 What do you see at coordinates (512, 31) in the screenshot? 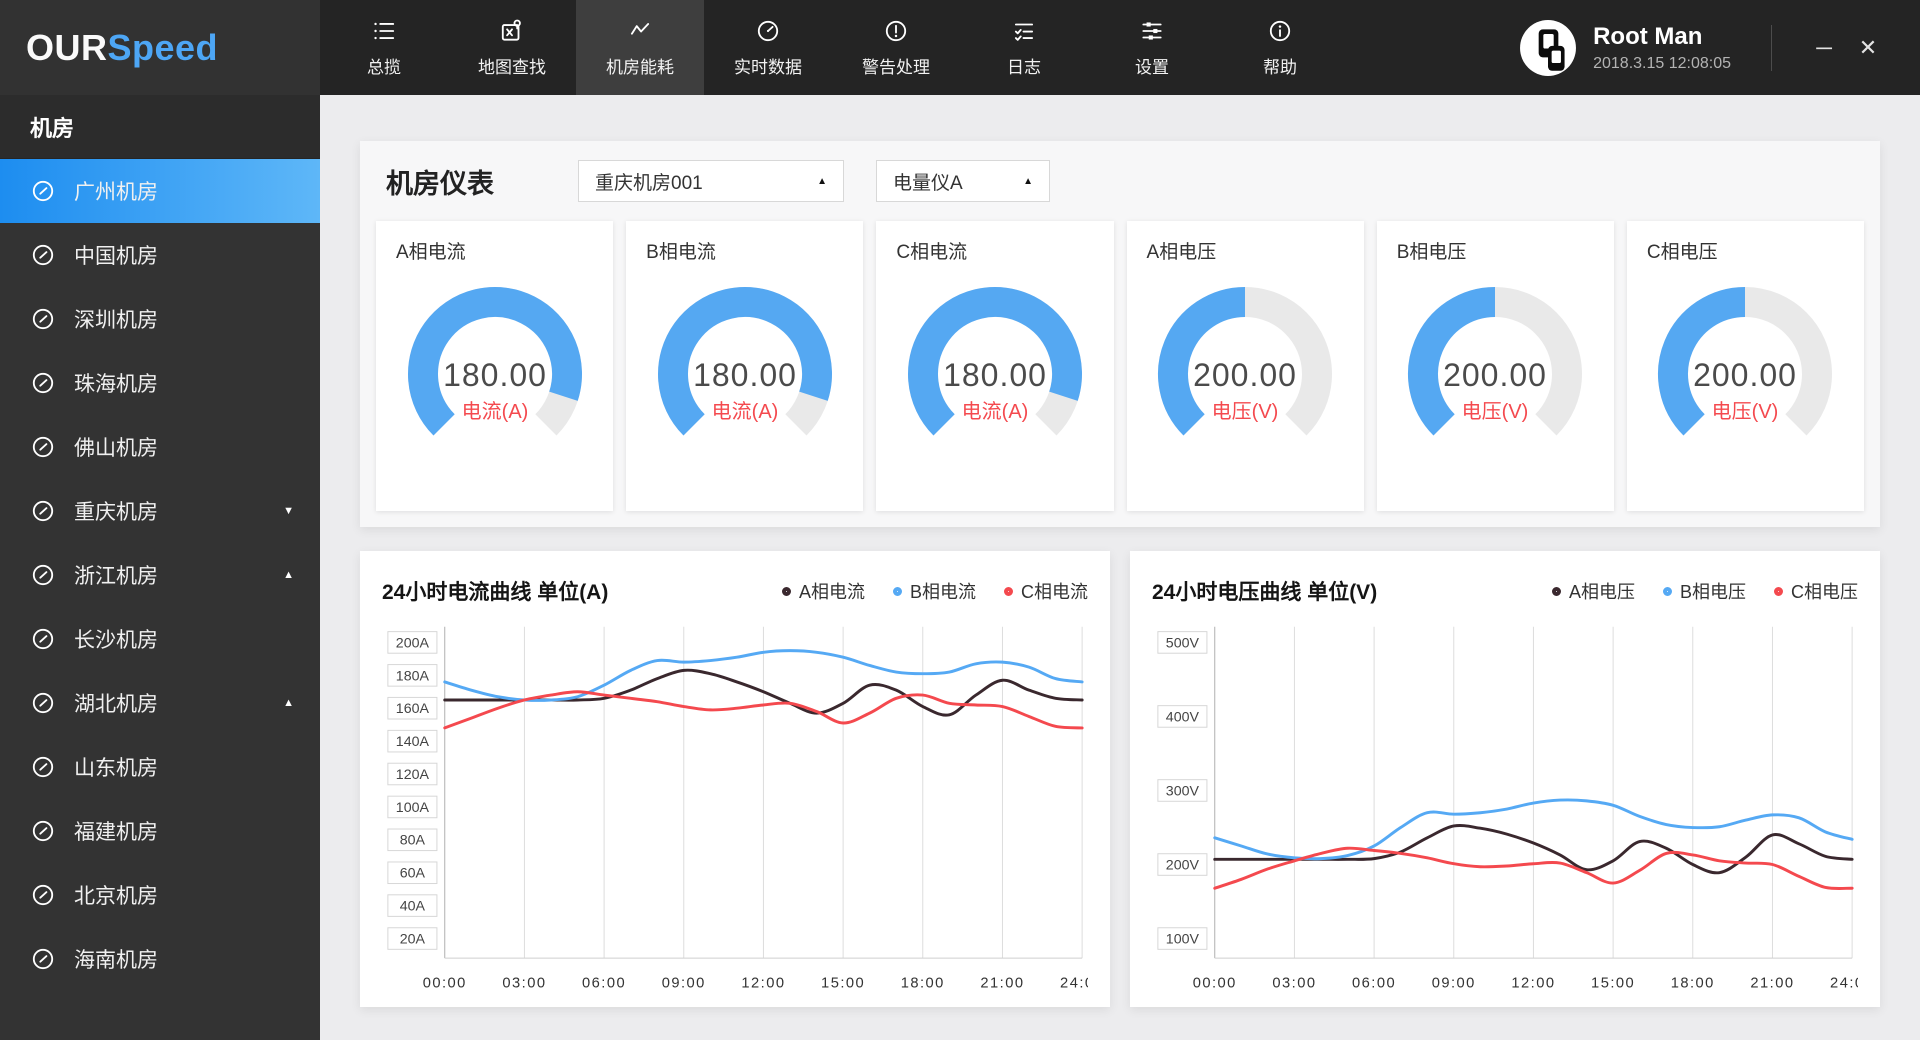
I see `map-search-icon` at bounding box center [512, 31].